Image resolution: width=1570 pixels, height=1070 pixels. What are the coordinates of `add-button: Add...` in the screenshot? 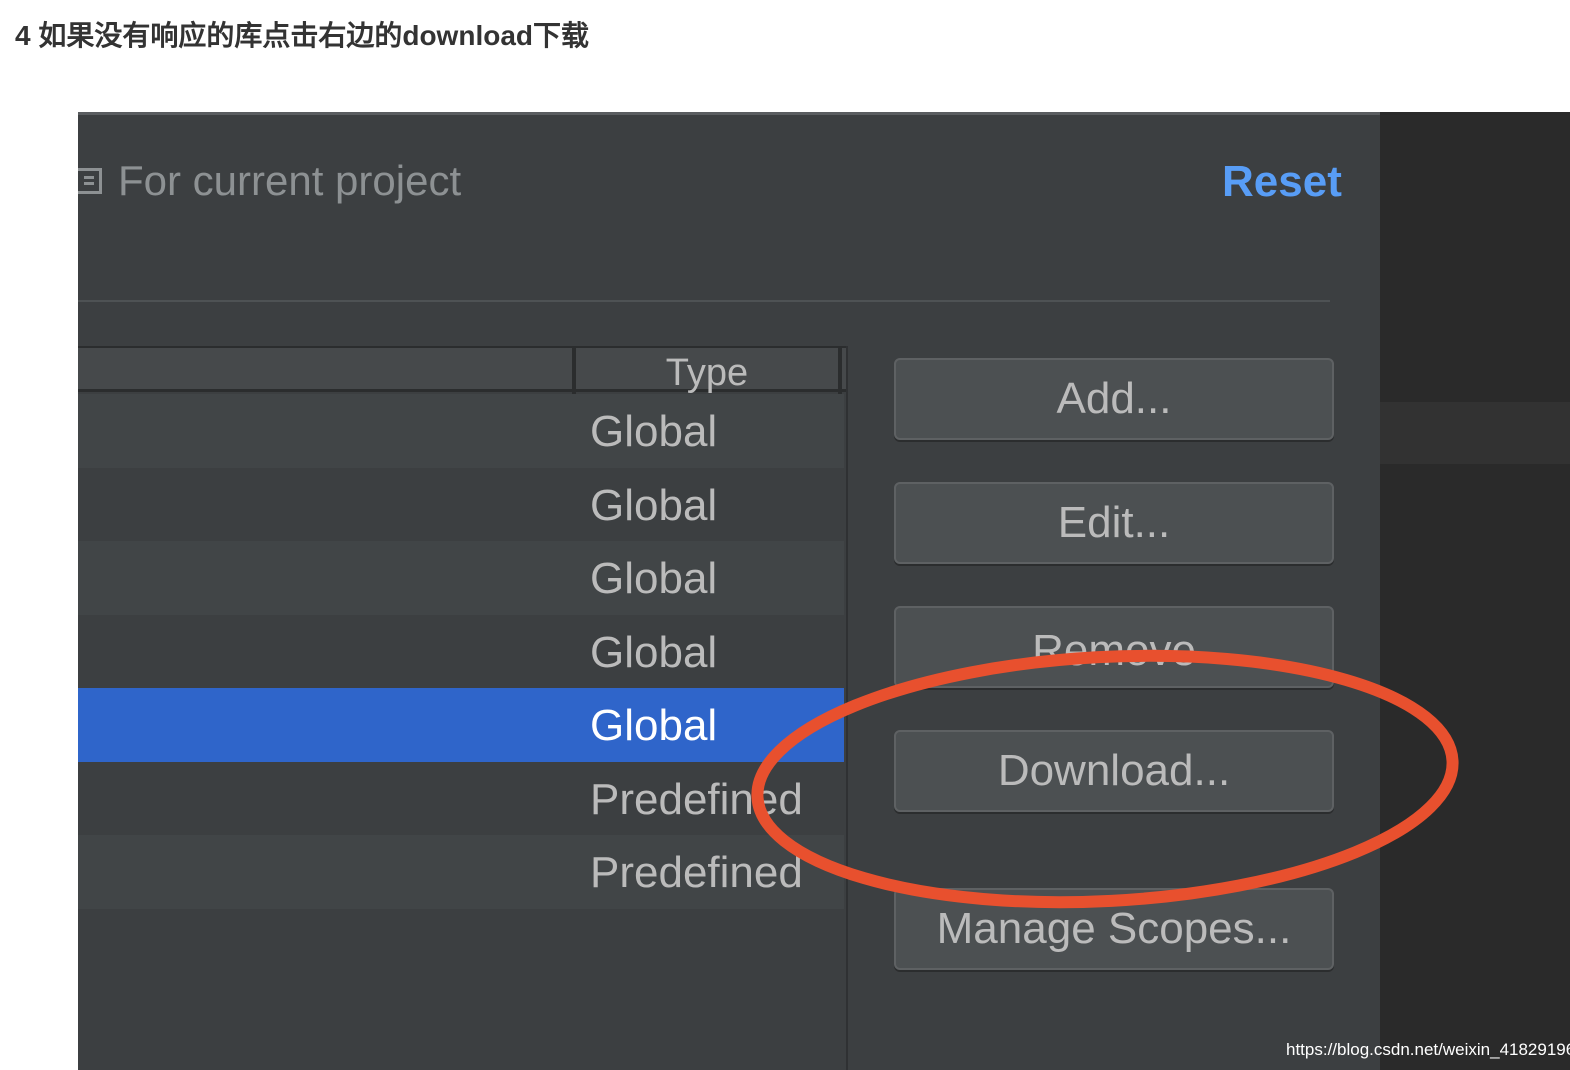 It's located at (1114, 399).